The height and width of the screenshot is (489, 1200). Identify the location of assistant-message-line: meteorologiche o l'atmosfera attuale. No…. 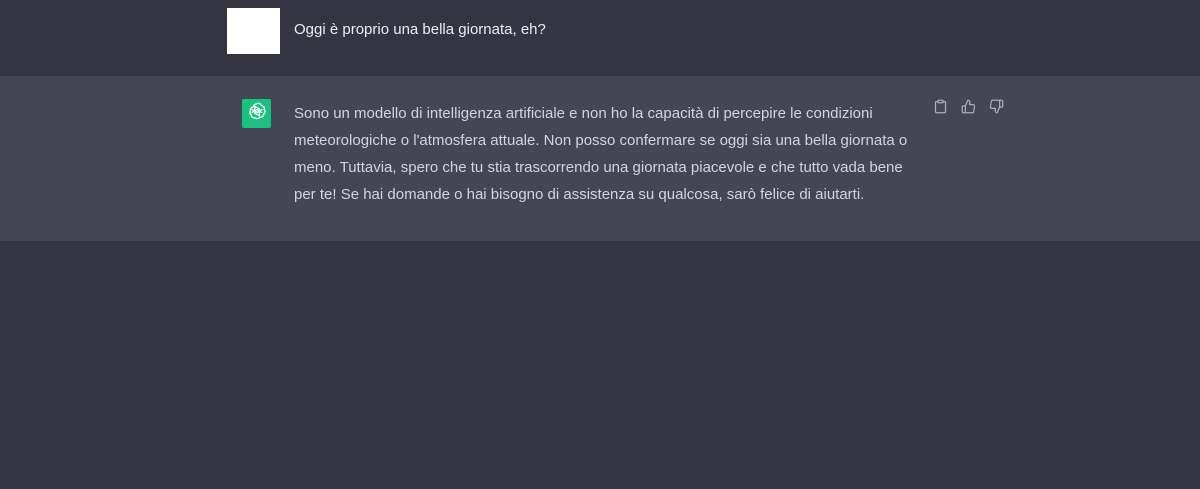
(601, 140).